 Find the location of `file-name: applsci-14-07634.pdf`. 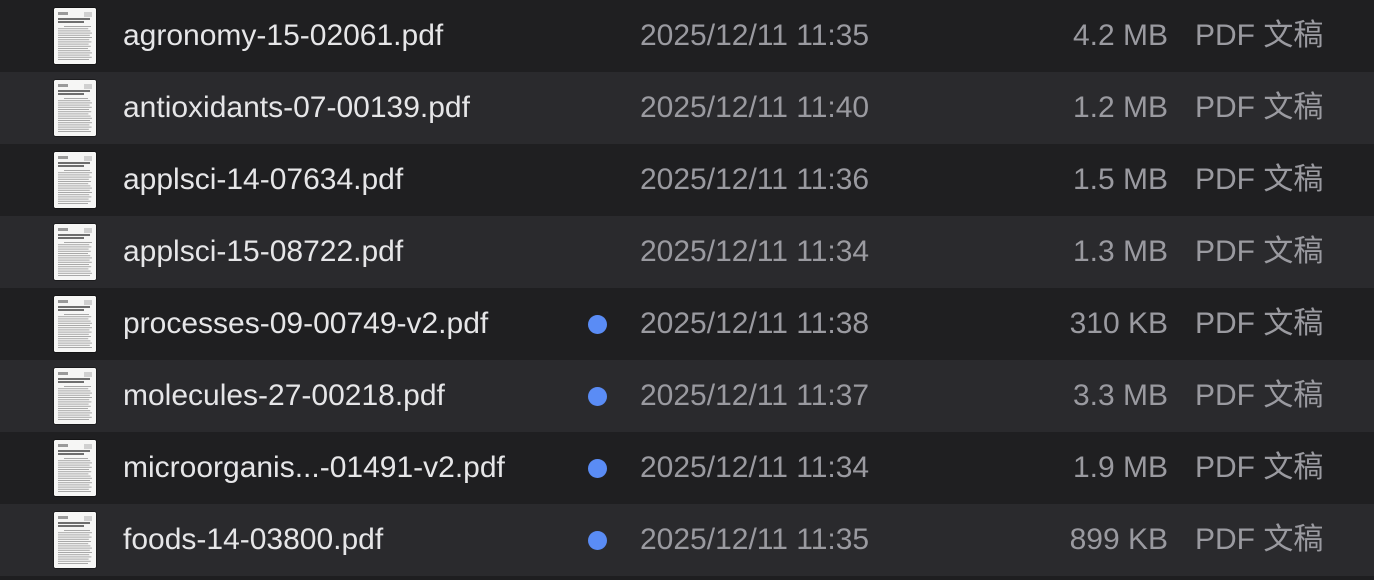

file-name: applsci-14-07634.pdf is located at coordinates (263, 180).